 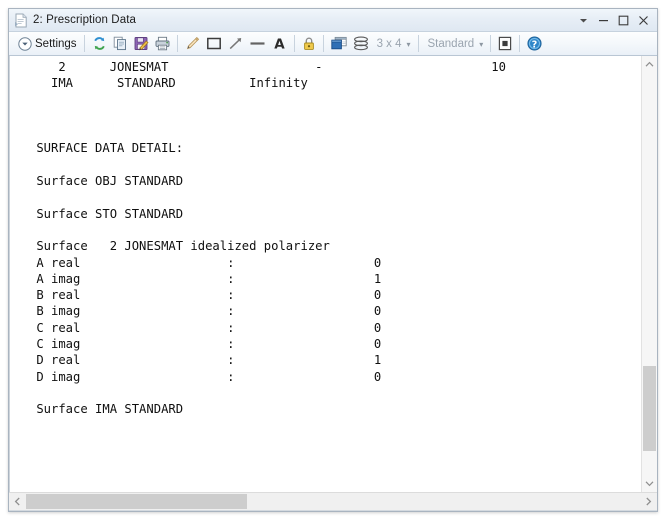 I want to click on style-label: Standard, so click(x=451, y=43).